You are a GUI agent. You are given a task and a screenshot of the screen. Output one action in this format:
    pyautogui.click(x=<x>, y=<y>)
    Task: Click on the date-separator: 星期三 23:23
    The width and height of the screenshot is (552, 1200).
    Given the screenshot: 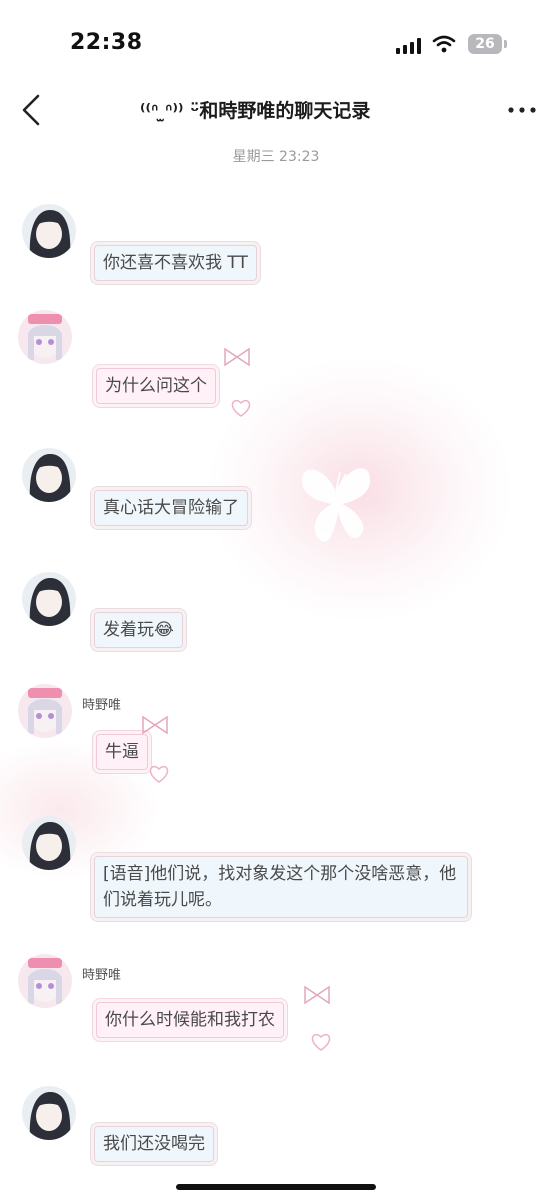 What is the action you would take?
    pyautogui.click(x=276, y=157)
    